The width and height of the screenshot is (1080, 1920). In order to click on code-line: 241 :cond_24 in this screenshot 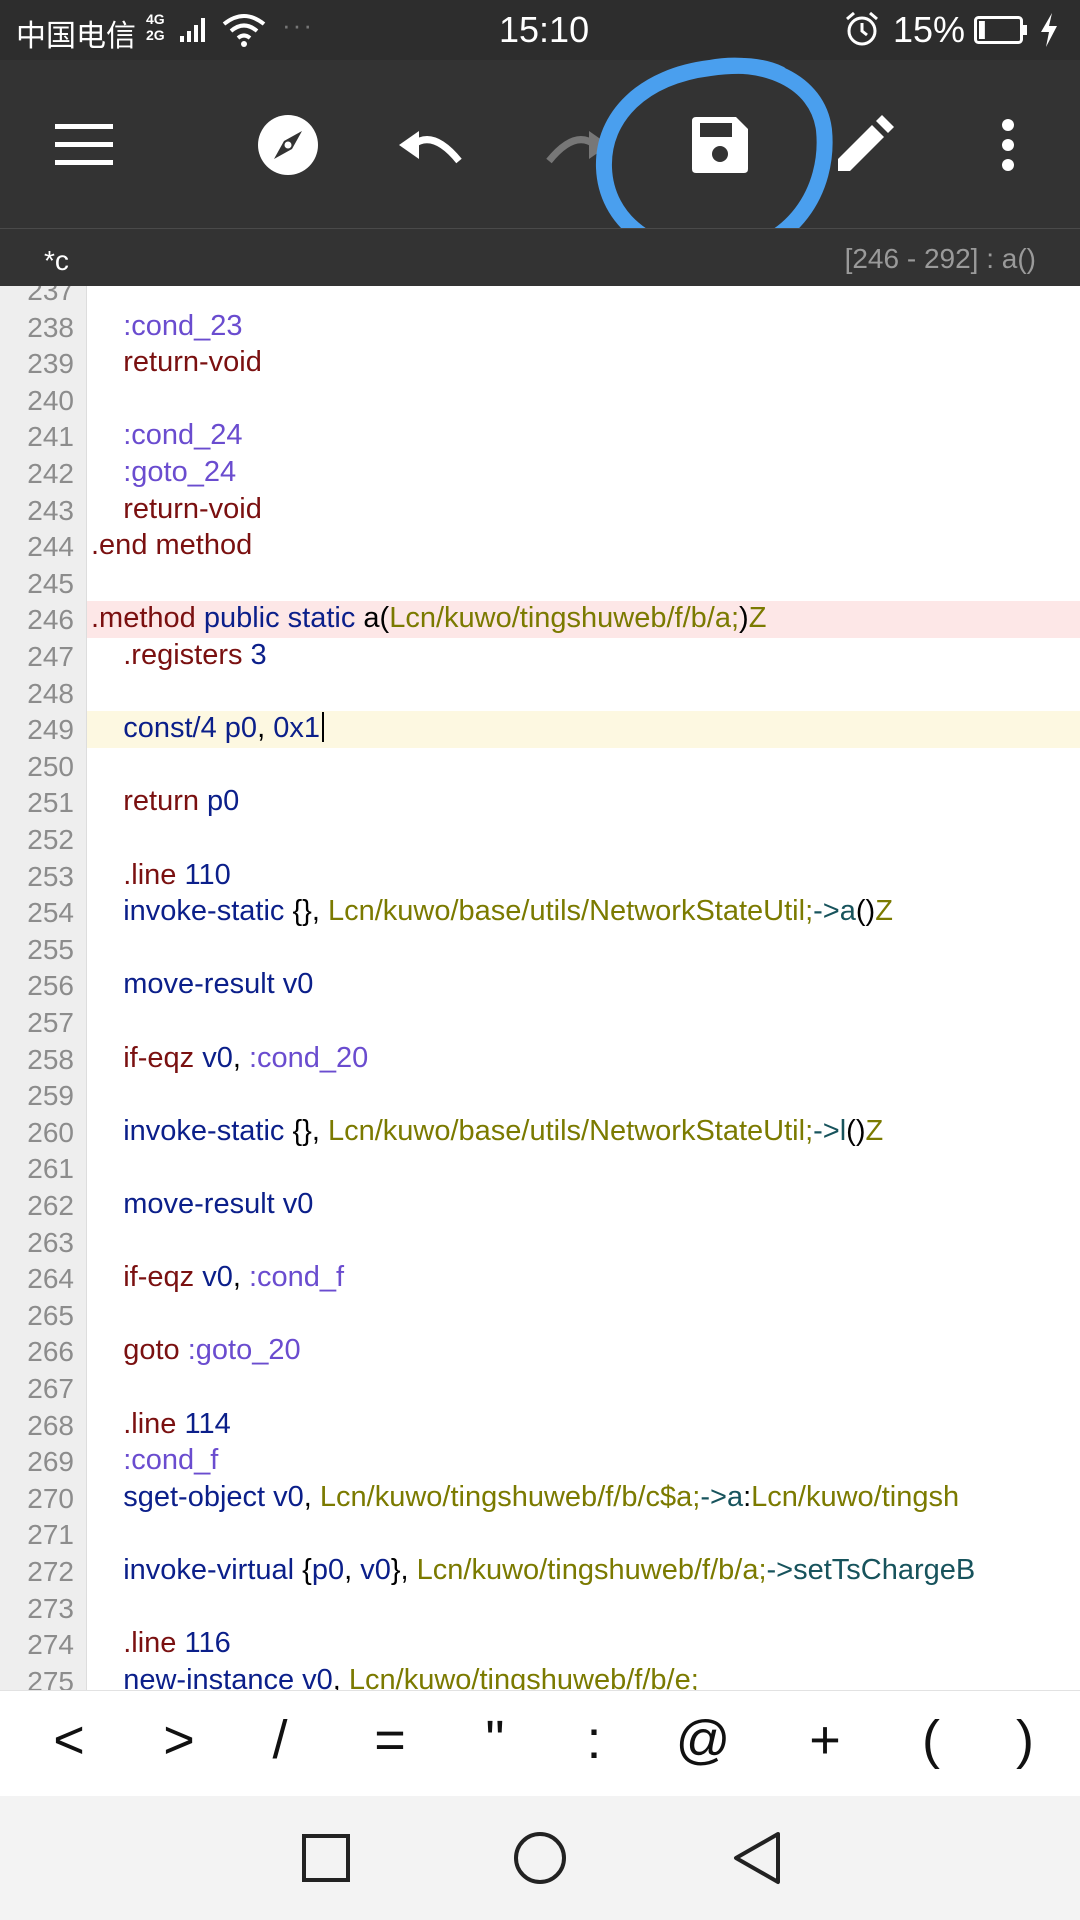, I will do `click(540, 436)`.